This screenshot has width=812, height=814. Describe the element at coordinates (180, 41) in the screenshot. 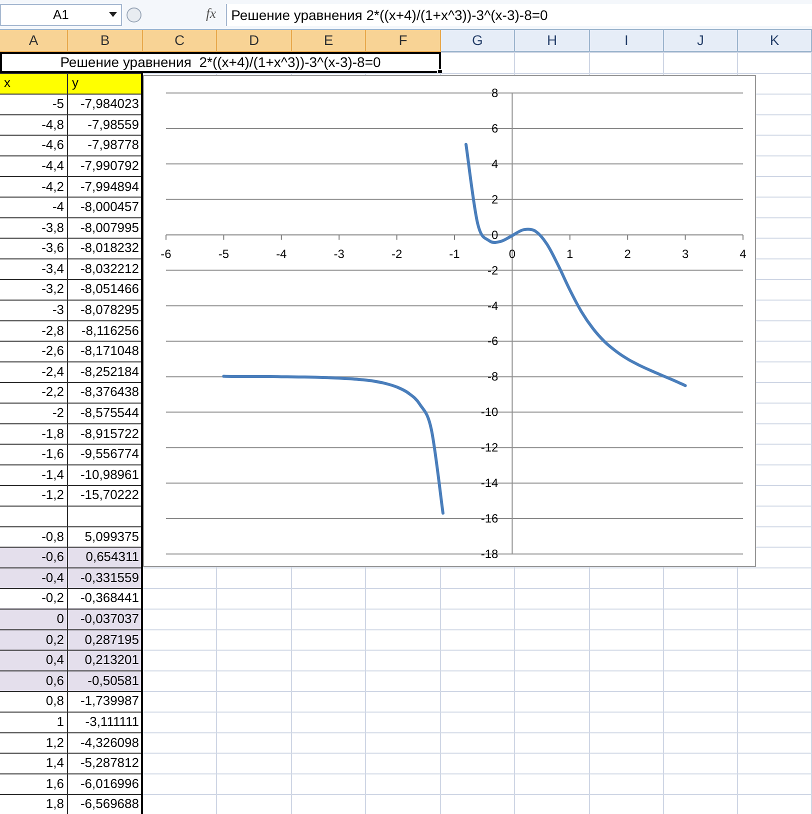

I see `column-header: C` at that location.